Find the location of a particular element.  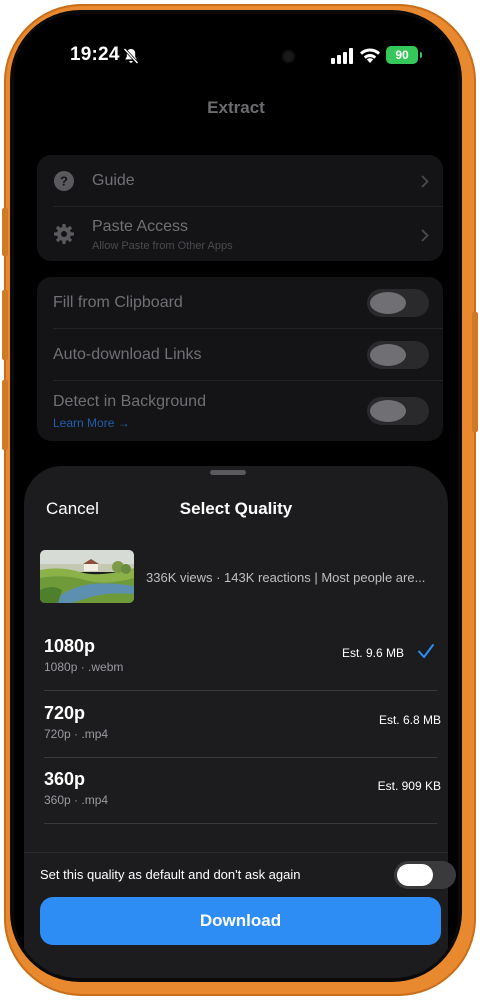

cellular-signal-icon is located at coordinates (342, 56).